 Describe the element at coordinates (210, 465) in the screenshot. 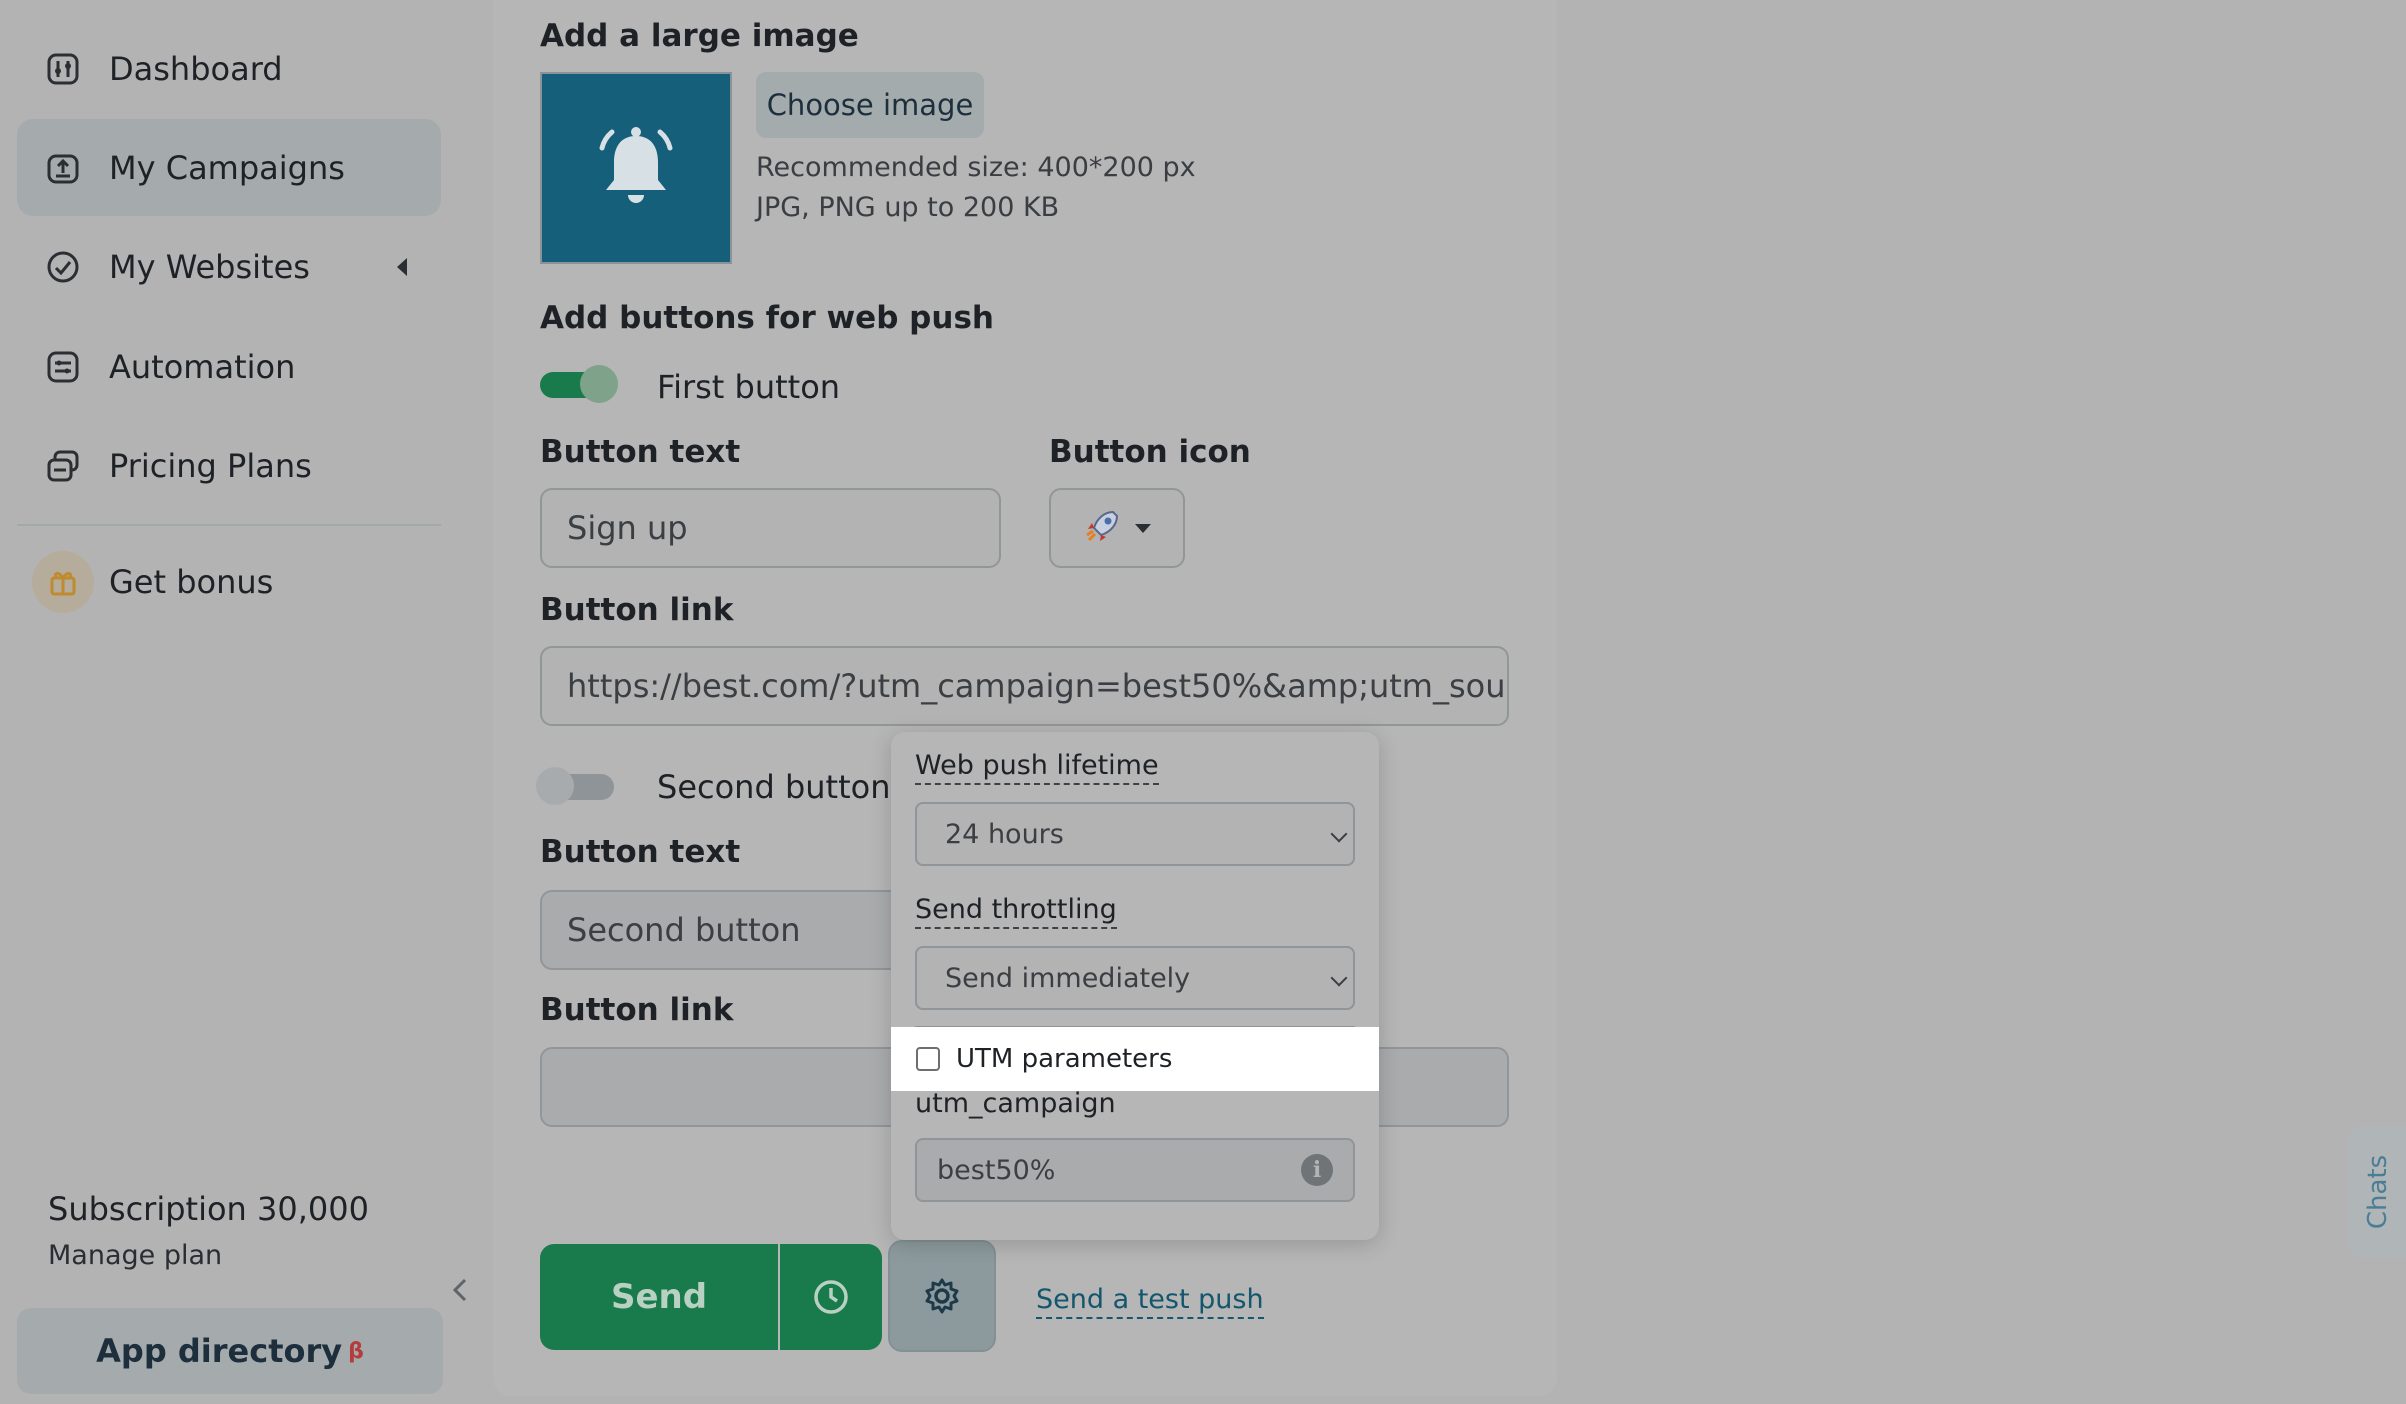

I see `sidebar-item-label: Pricing Plans` at that location.